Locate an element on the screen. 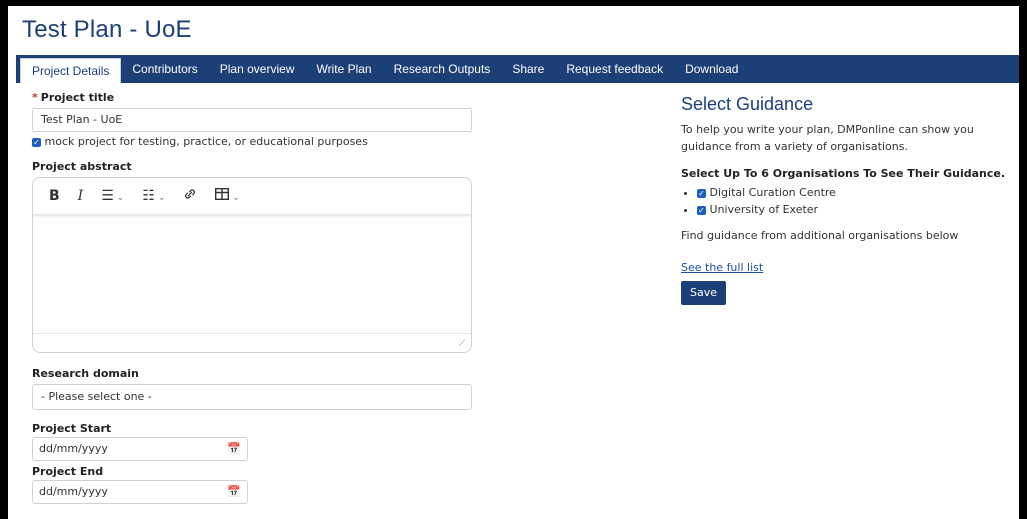 Image resolution: width=1027 pixels, height=519 pixels. project-abstract-label: Project abstract is located at coordinates (82, 166).